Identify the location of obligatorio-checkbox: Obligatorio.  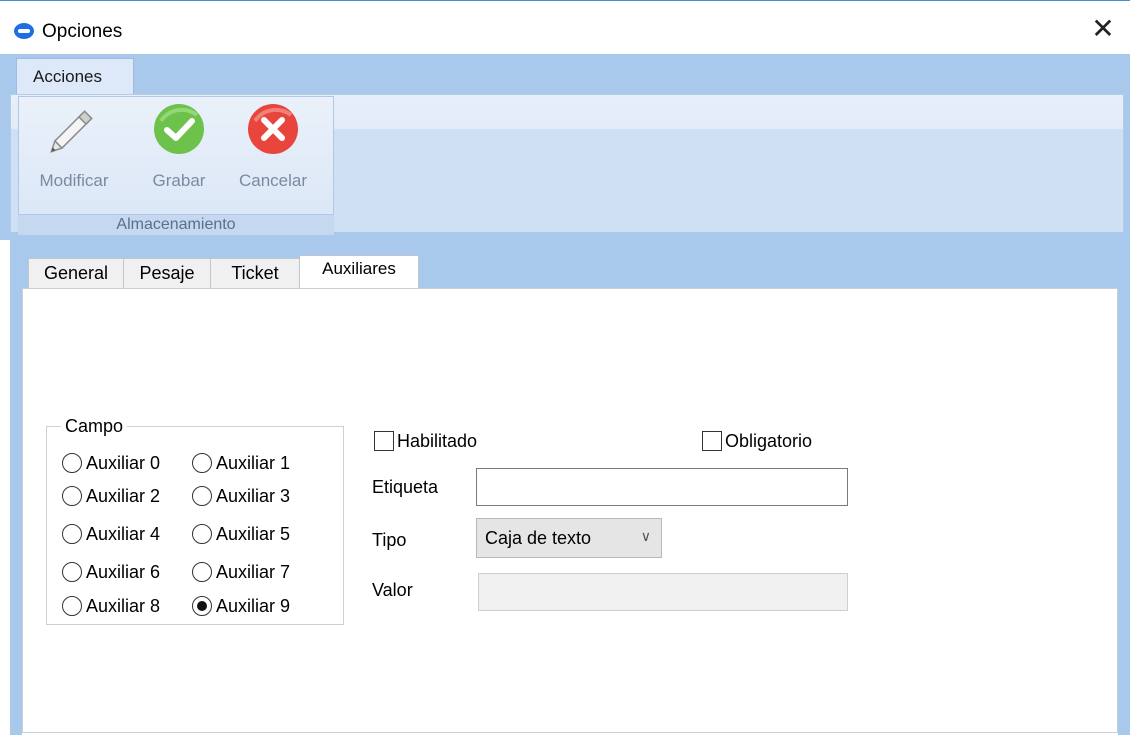
(757, 441).